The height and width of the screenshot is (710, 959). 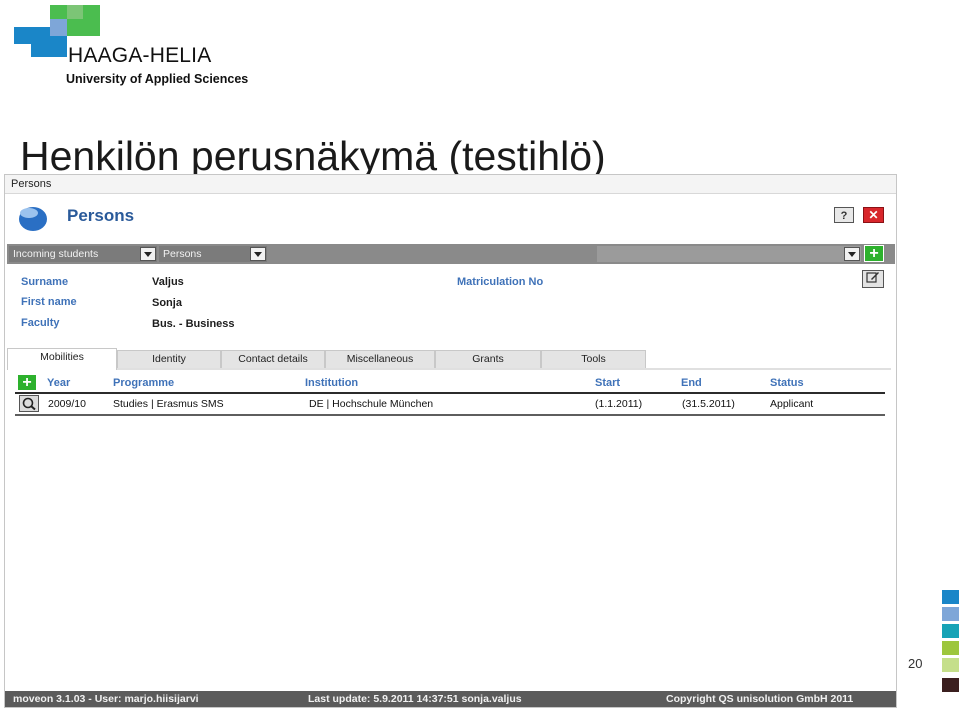 What do you see at coordinates (915, 663) in the screenshot?
I see `page-number: 20` at bounding box center [915, 663].